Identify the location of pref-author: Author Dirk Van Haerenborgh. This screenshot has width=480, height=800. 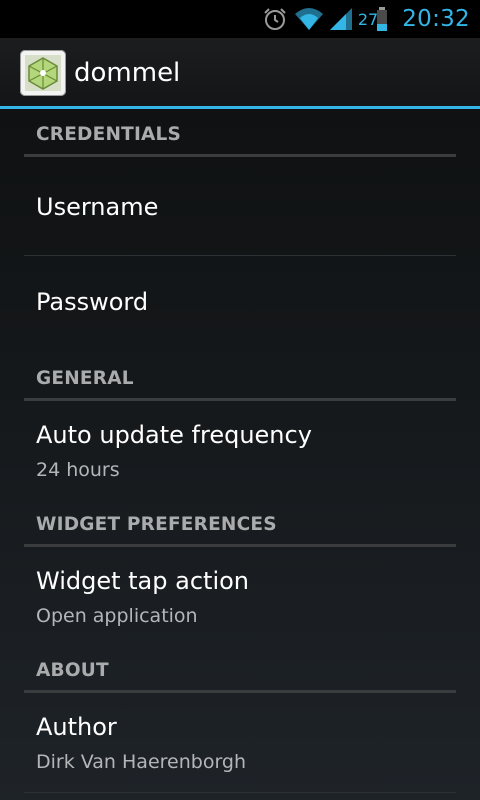
(240, 743).